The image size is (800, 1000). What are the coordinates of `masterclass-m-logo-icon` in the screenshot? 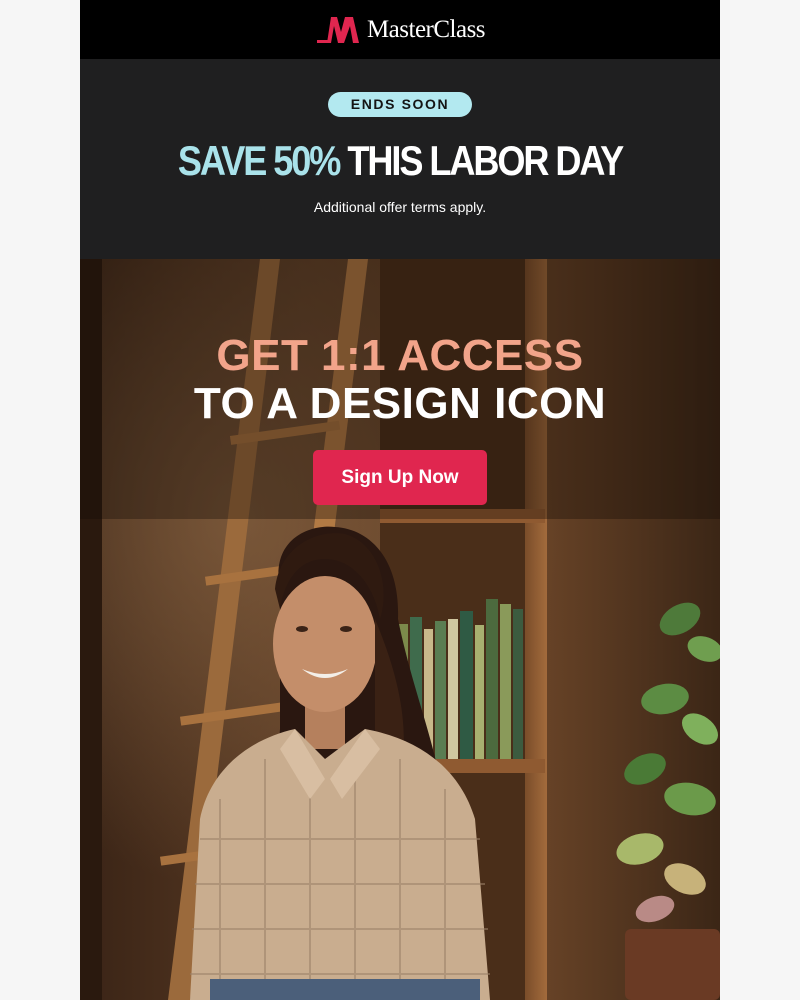 It's located at (337, 29).